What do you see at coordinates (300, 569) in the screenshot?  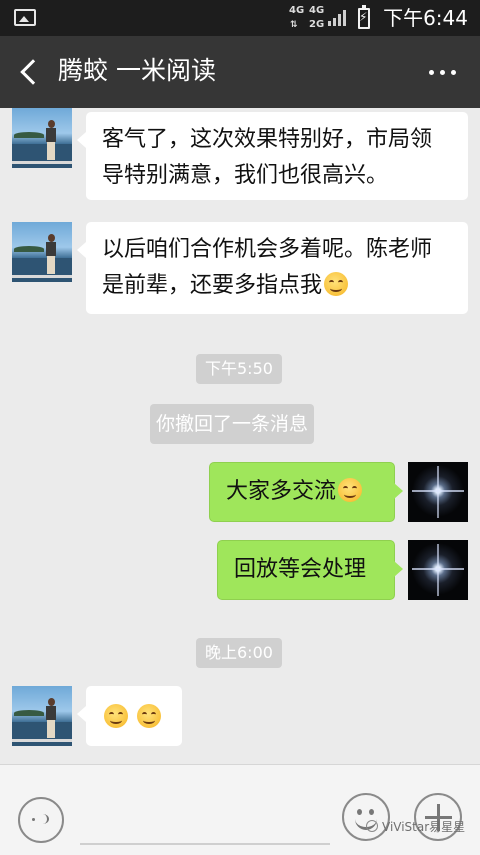 I see `message-text: 回放等会处理` at bounding box center [300, 569].